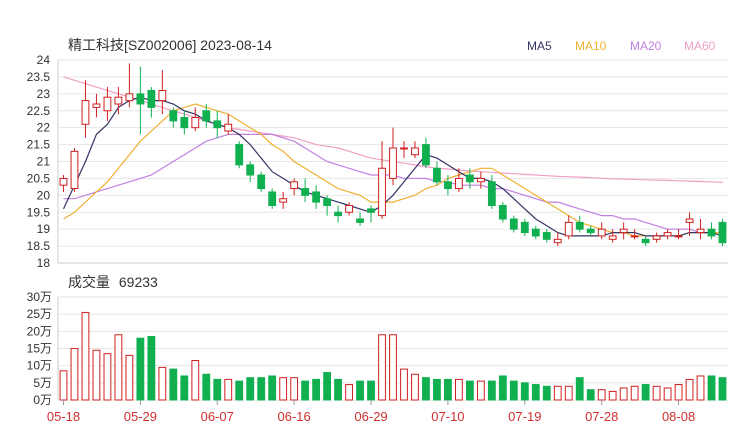 This screenshot has width=740, height=440. What do you see at coordinates (170, 45) in the screenshot?
I see `chart-title: 精工科技[SZ002006] 2023-08-14` at bounding box center [170, 45].